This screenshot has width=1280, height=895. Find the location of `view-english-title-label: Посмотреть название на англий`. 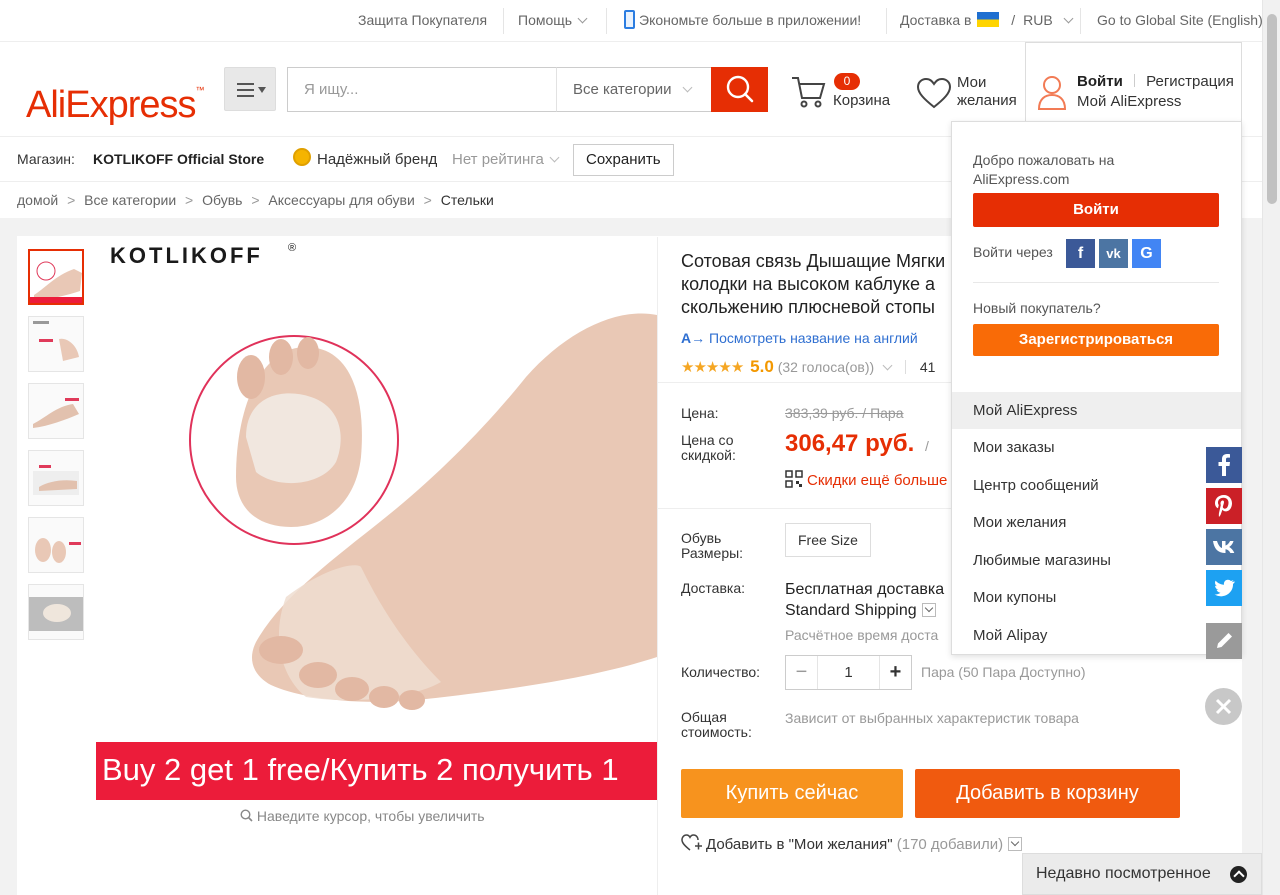

view-english-title-label: Посмотреть название на англий is located at coordinates (813, 338).